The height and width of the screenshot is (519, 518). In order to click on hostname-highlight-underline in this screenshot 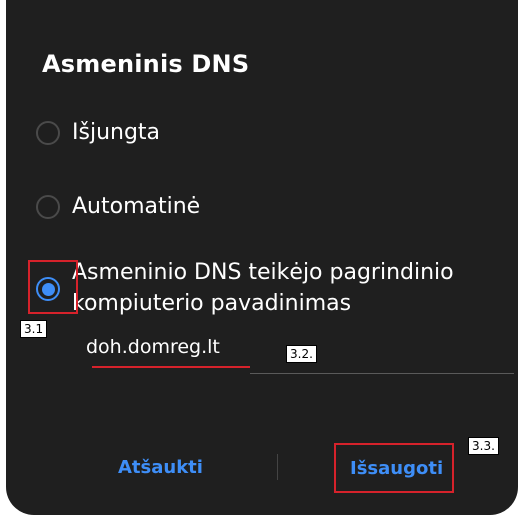, I will do `click(171, 367)`.